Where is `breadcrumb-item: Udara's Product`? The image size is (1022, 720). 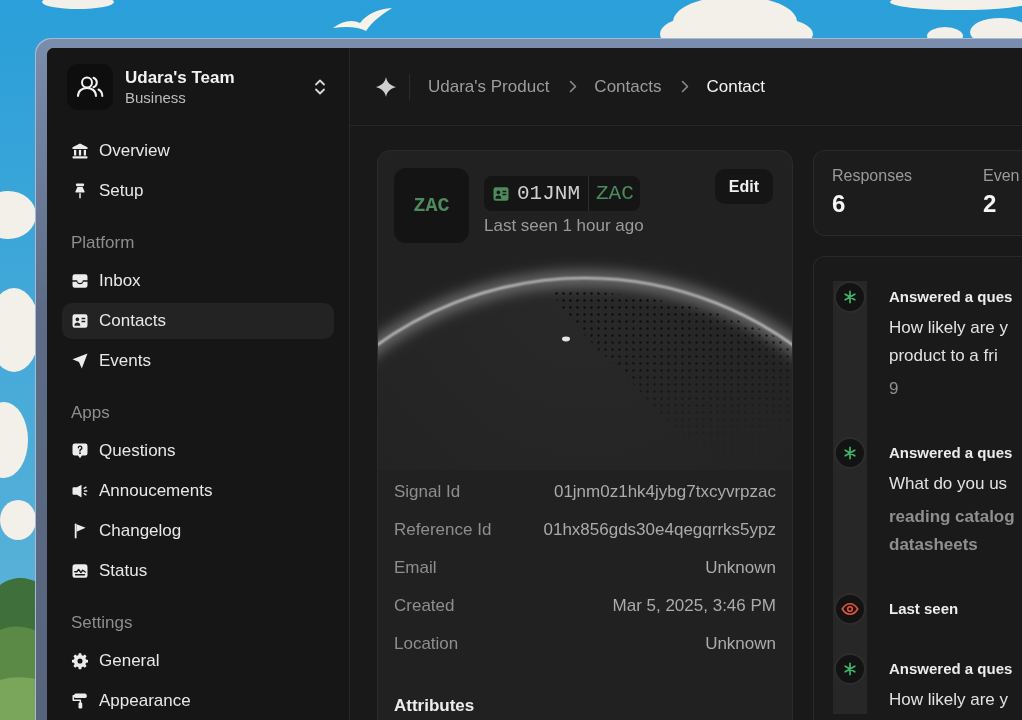 breadcrumb-item: Udara's Product is located at coordinates (489, 86).